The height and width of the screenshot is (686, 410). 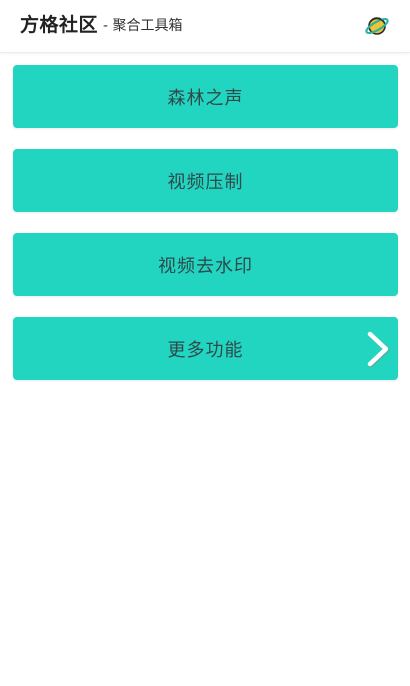 I want to click on forest-voice-label: 森林之声, so click(x=205, y=98).